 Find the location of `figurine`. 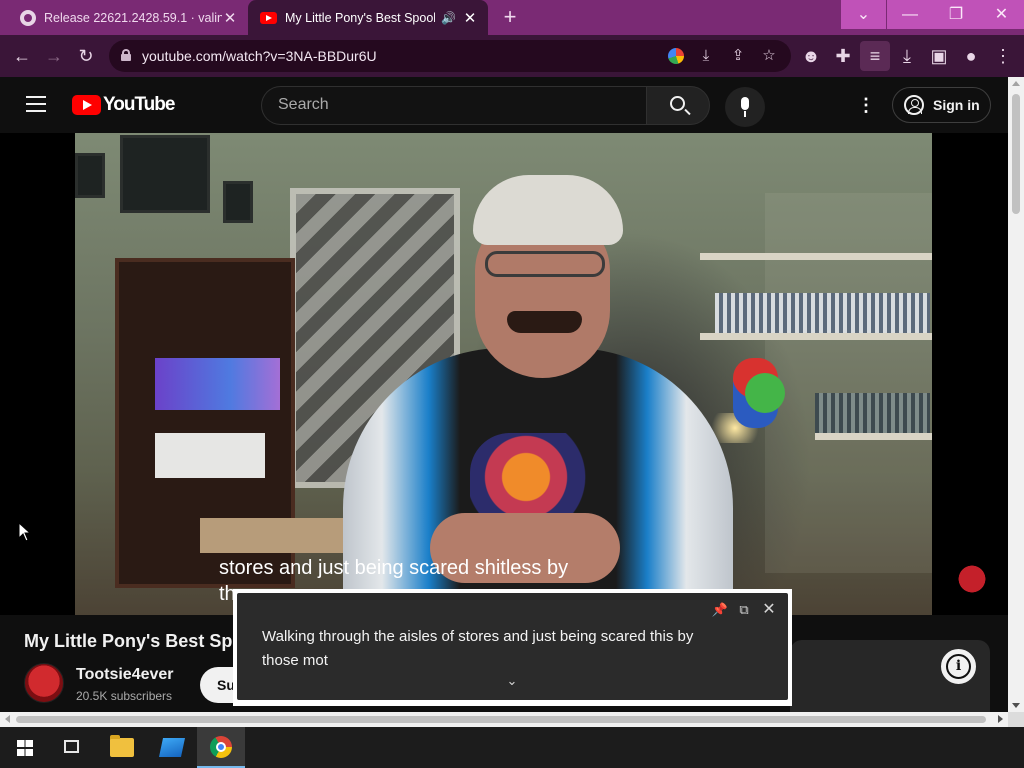

figurine is located at coordinates (765, 393).